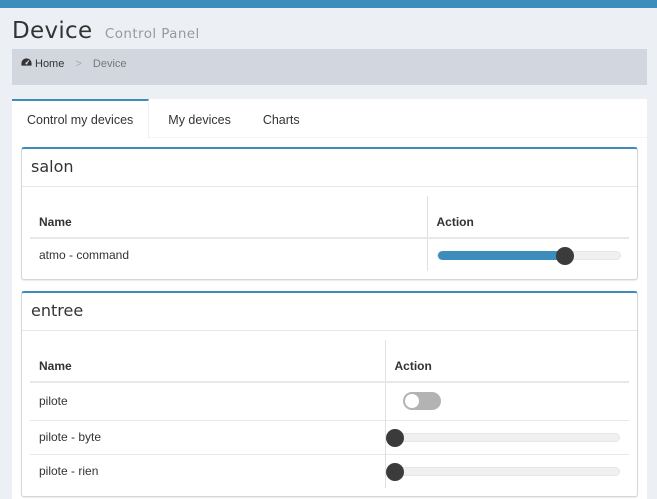 This screenshot has width=657, height=499. What do you see at coordinates (207, 436) in the screenshot?
I see `device-name: pilote - byte` at bounding box center [207, 436].